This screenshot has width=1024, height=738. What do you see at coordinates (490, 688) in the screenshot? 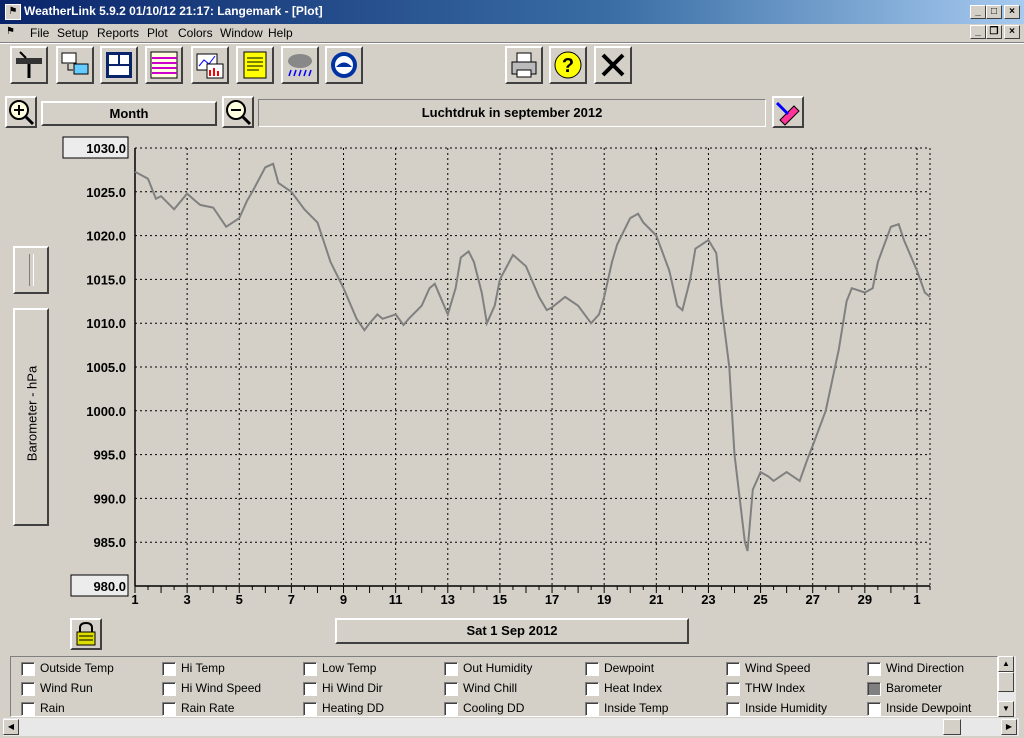
I see `checkbox-label-wind-chill: Wind Chill` at bounding box center [490, 688].